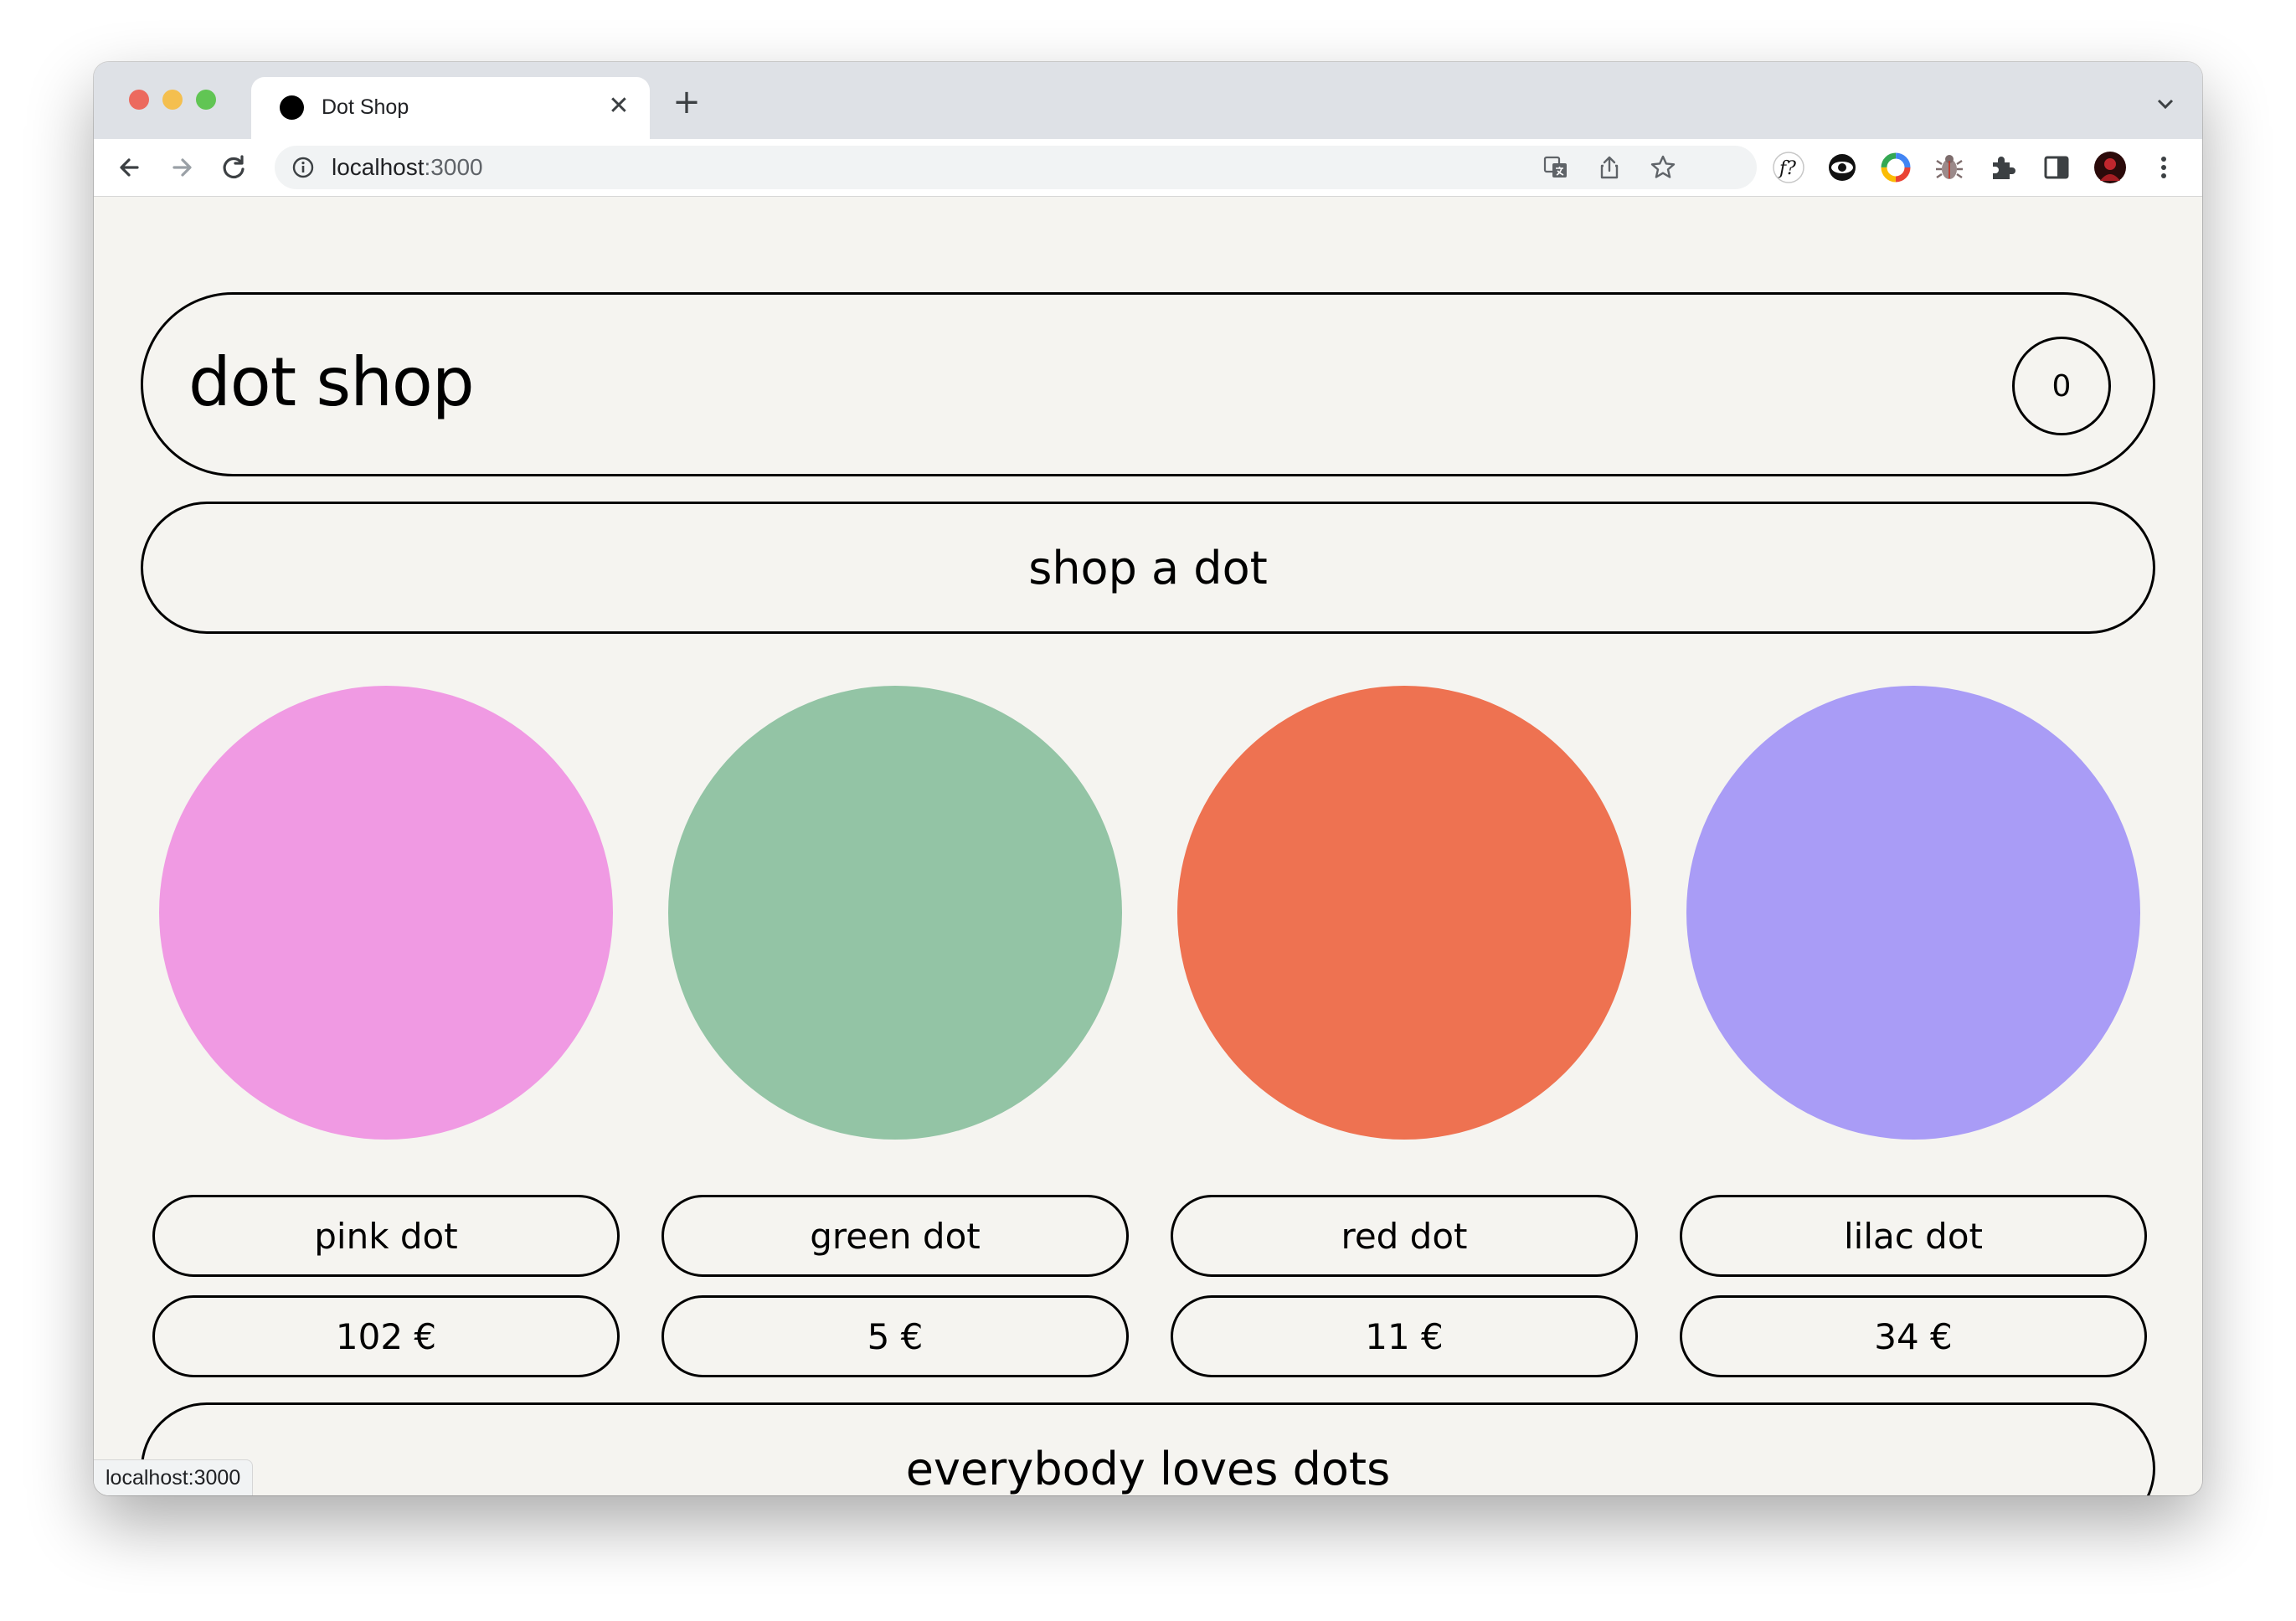 The image size is (2296, 1621). What do you see at coordinates (2163, 167) in the screenshot?
I see `menu-kebab-icon` at bounding box center [2163, 167].